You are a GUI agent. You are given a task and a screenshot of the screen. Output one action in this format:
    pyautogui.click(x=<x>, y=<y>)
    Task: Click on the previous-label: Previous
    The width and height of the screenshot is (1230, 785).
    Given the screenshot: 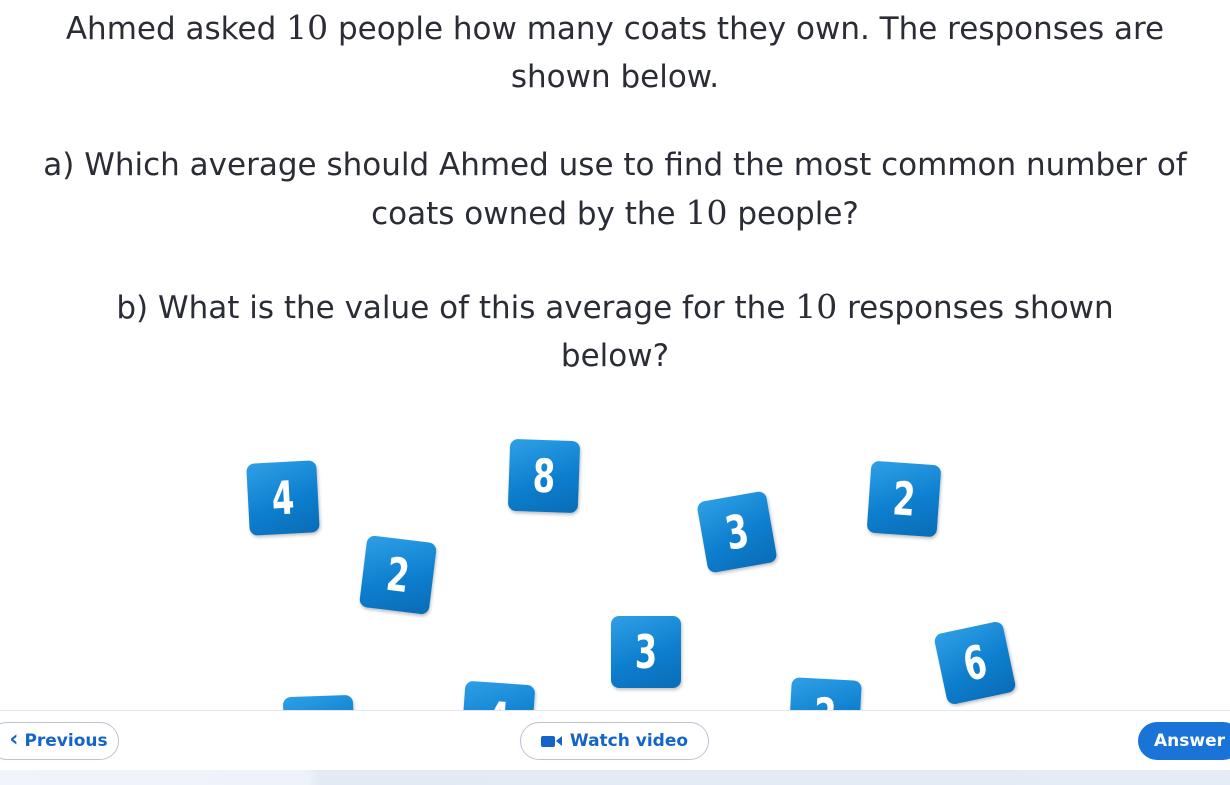 What is the action you would take?
    pyautogui.click(x=66, y=741)
    